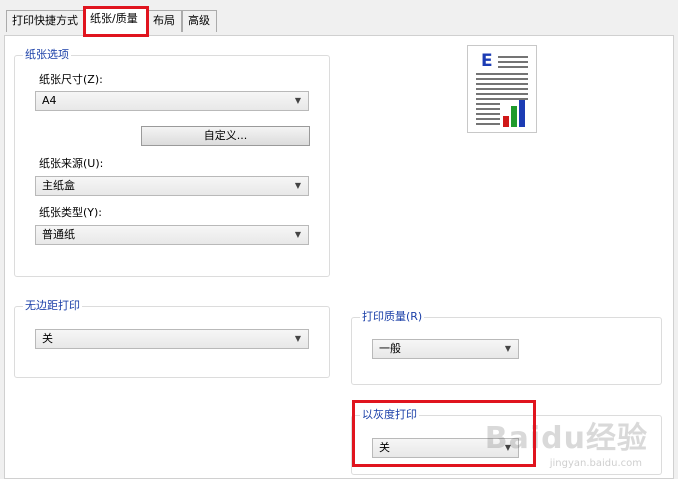  What do you see at coordinates (49, 100) in the screenshot?
I see `paper-size-value: A4` at bounding box center [49, 100].